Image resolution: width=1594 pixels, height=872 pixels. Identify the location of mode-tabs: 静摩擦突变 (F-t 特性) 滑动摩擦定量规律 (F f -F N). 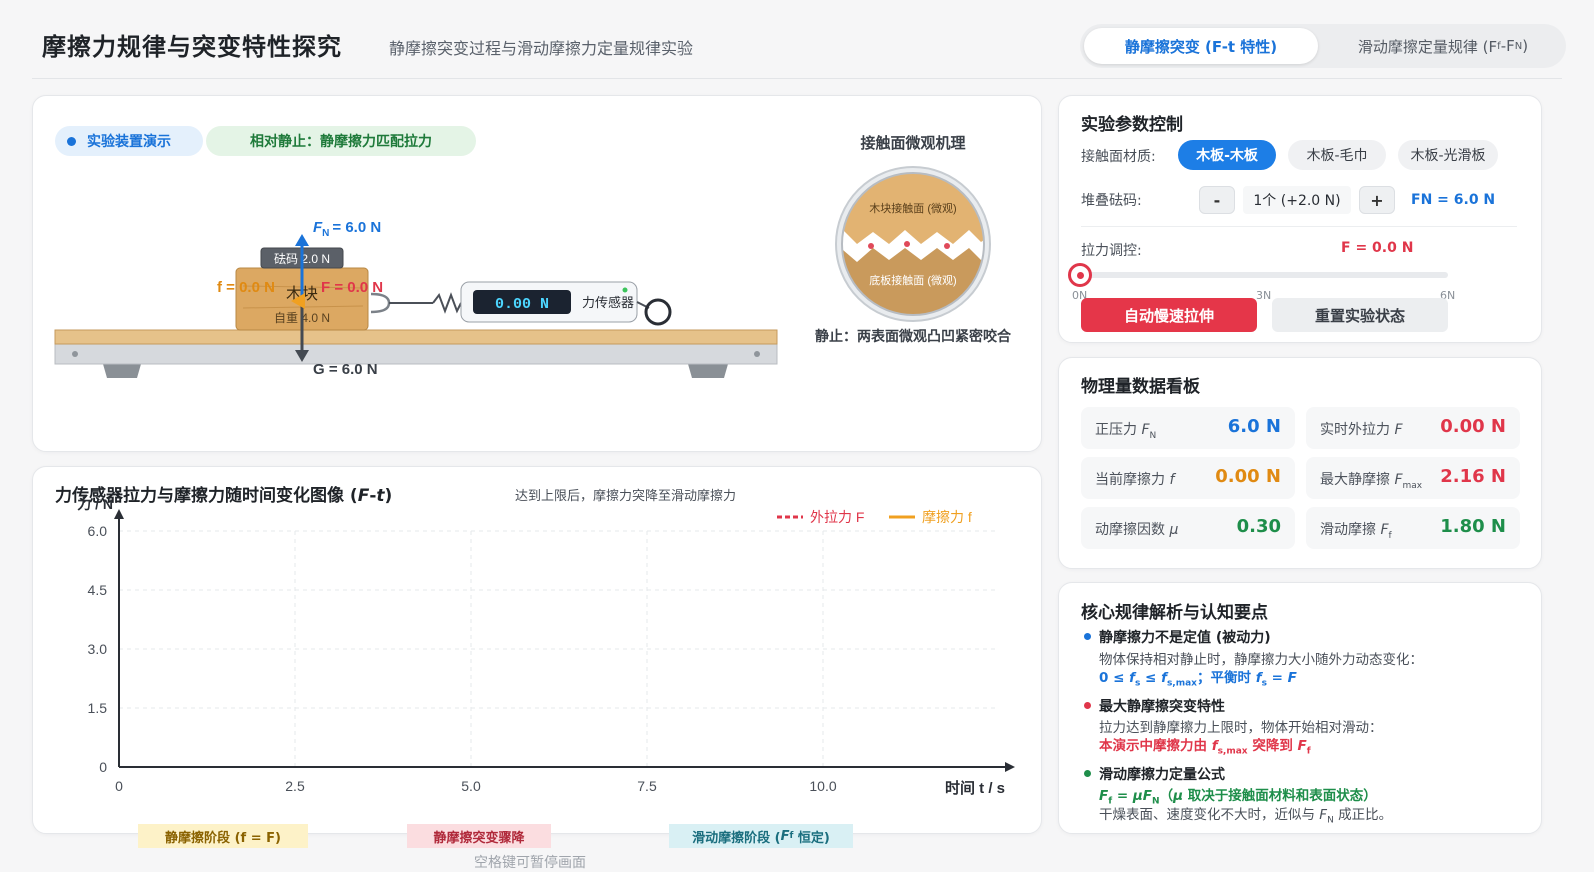
(1323, 46).